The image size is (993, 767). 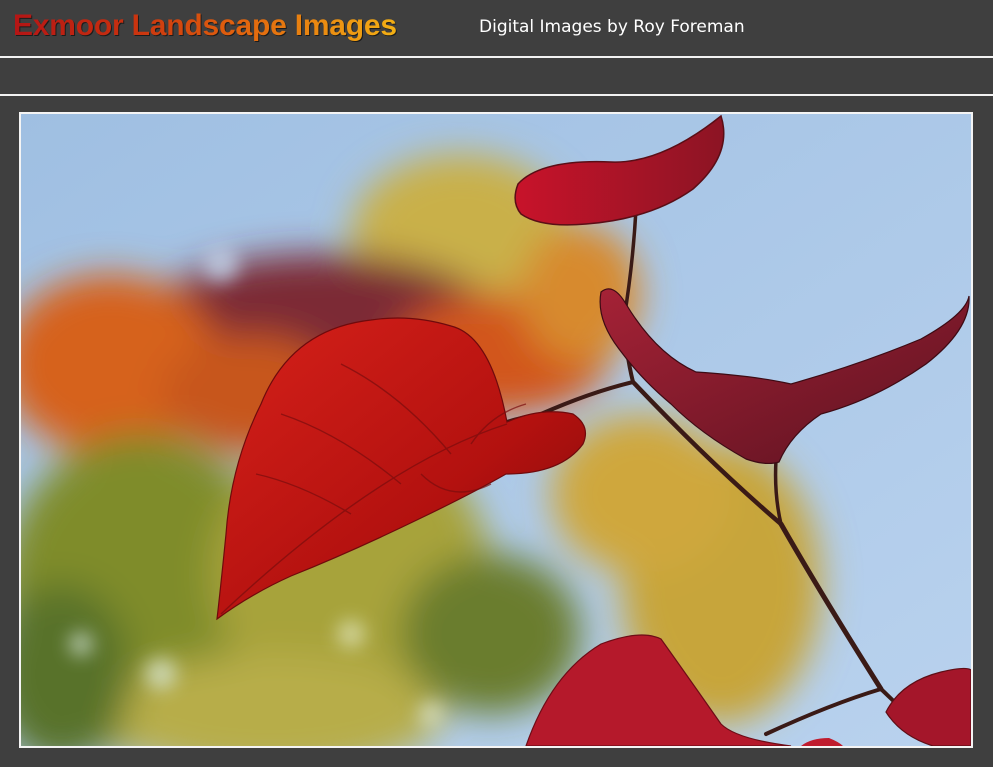 What do you see at coordinates (496, 78) in the screenshot?
I see `nav-bar` at bounding box center [496, 78].